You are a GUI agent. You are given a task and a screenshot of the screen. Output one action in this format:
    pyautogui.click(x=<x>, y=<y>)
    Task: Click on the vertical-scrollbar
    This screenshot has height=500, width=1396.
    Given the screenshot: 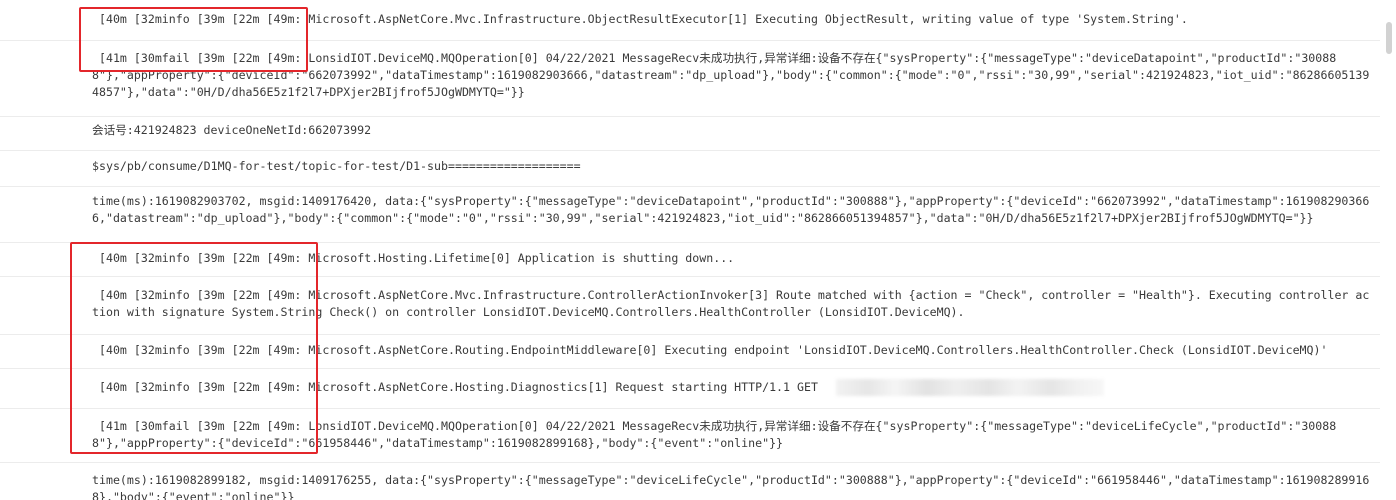 What is the action you would take?
    pyautogui.click(x=1388, y=250)
    